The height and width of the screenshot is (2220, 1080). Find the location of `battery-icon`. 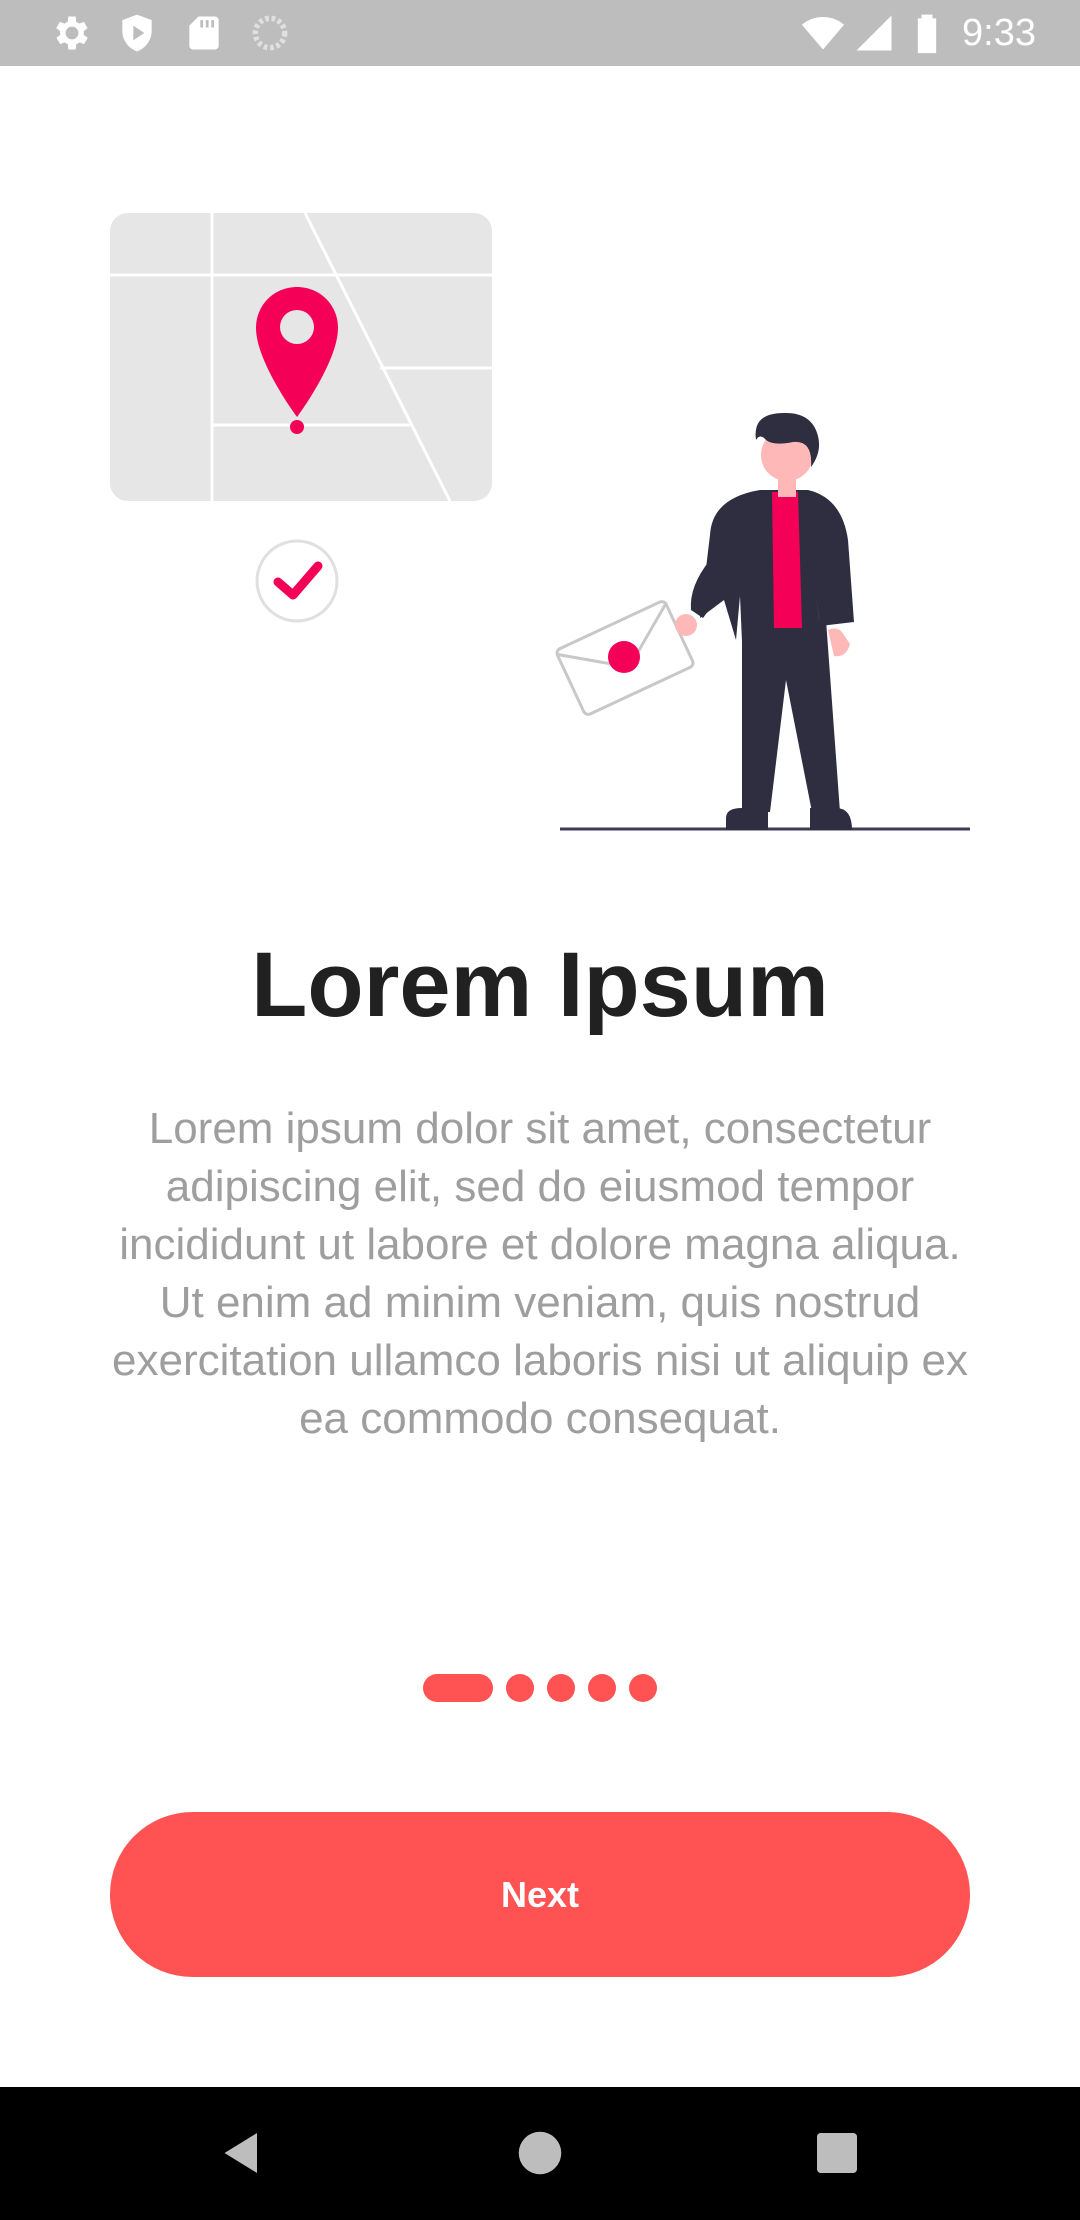

battery-icon is located at coordinates (927, 34).